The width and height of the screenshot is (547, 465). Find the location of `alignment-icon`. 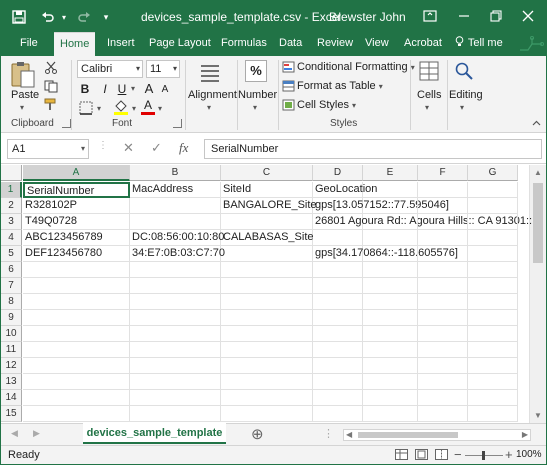

alignment-icon is located at coordinates (210, 74).